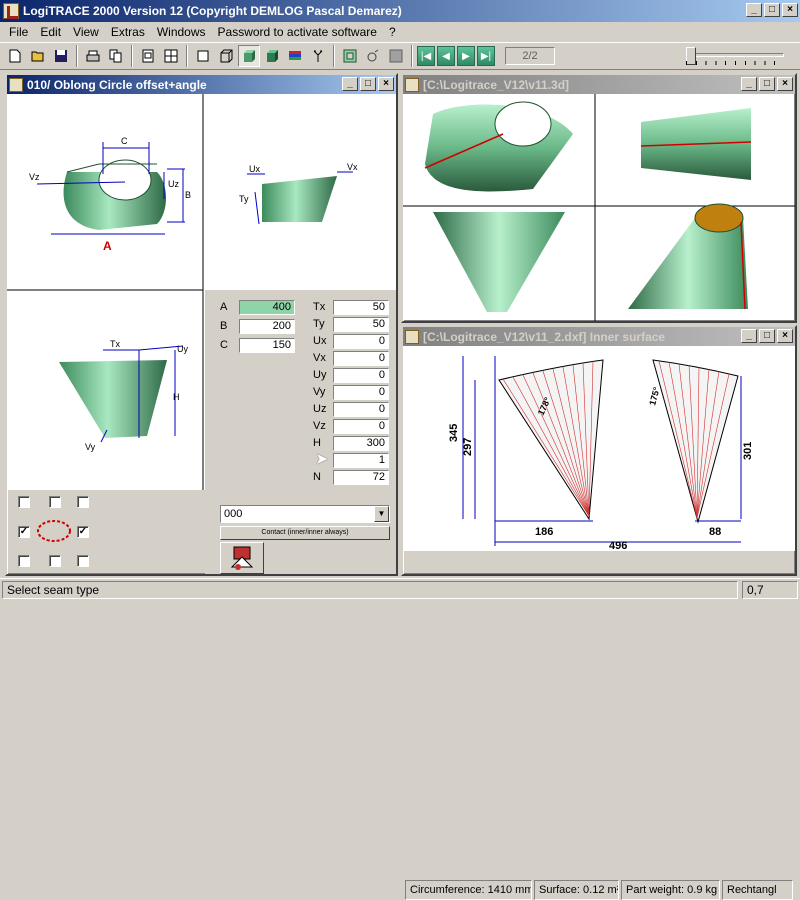 This screenshot has height=900, width=800. I want to click on prev-page-button: ◀, so click(446, 56).